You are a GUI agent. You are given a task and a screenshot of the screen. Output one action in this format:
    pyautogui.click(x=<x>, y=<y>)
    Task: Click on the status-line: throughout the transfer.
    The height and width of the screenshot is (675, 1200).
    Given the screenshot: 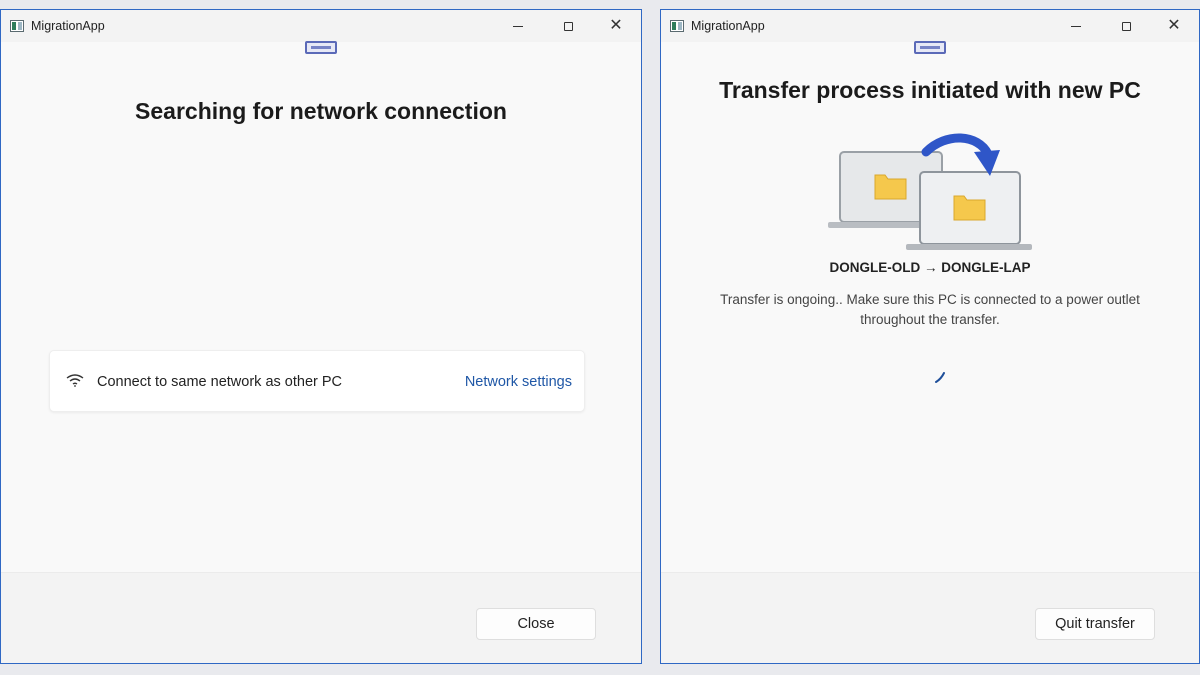 What is the action you would take?
    pyautogui.click(x=930, y=319)
    